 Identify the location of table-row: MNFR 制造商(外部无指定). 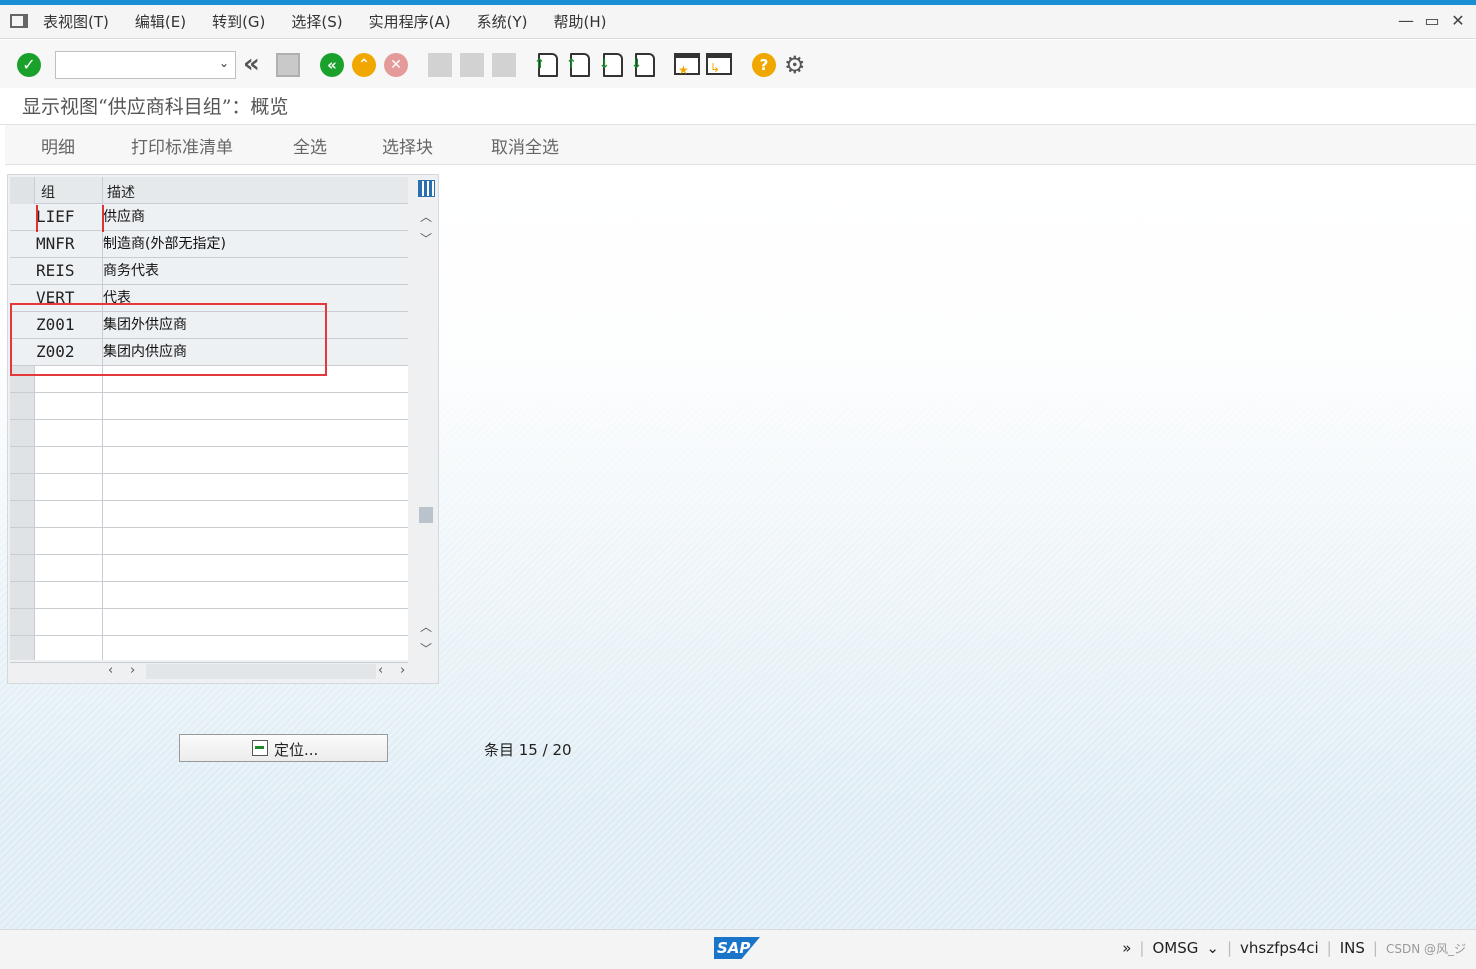
(209, 244).